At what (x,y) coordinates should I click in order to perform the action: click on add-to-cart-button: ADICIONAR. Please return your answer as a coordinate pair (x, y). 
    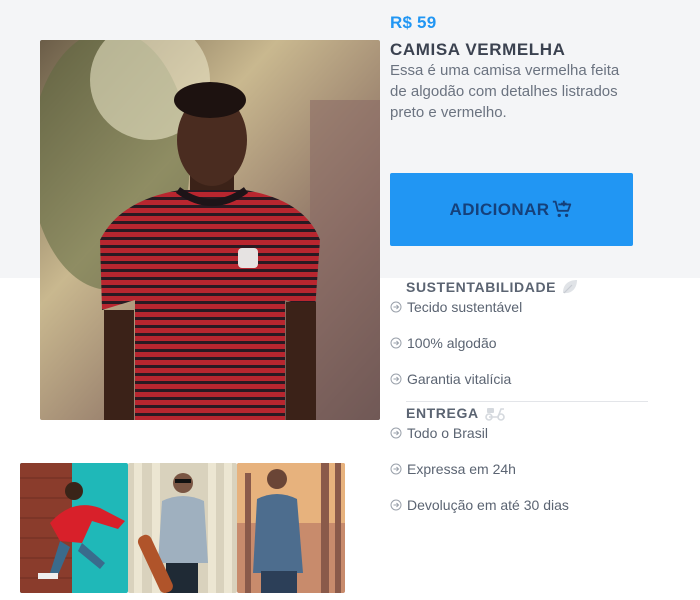
    Looking at the image, I should click on (511, 209).